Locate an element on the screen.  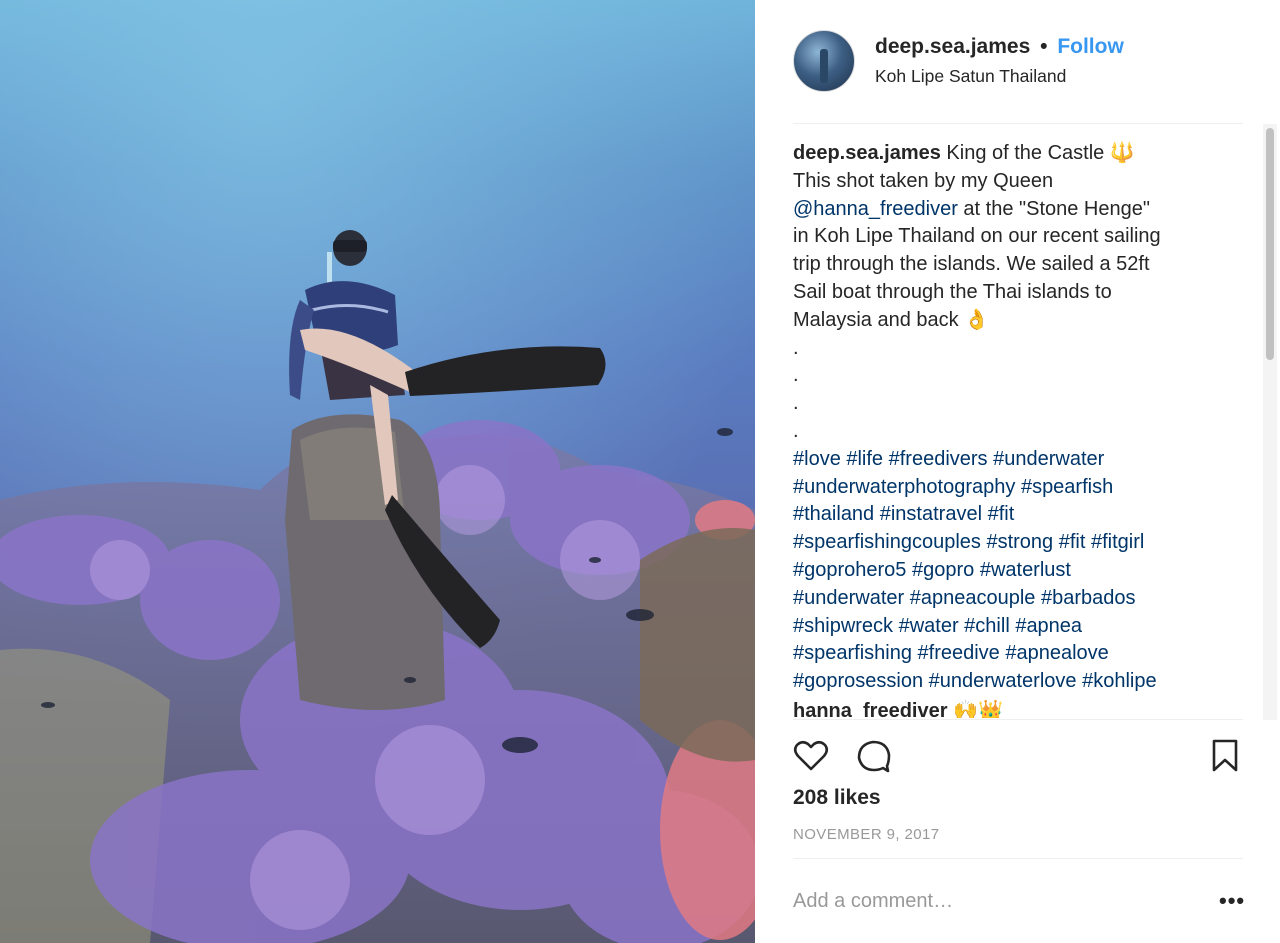
like-button is located at coordinates (811, 756).